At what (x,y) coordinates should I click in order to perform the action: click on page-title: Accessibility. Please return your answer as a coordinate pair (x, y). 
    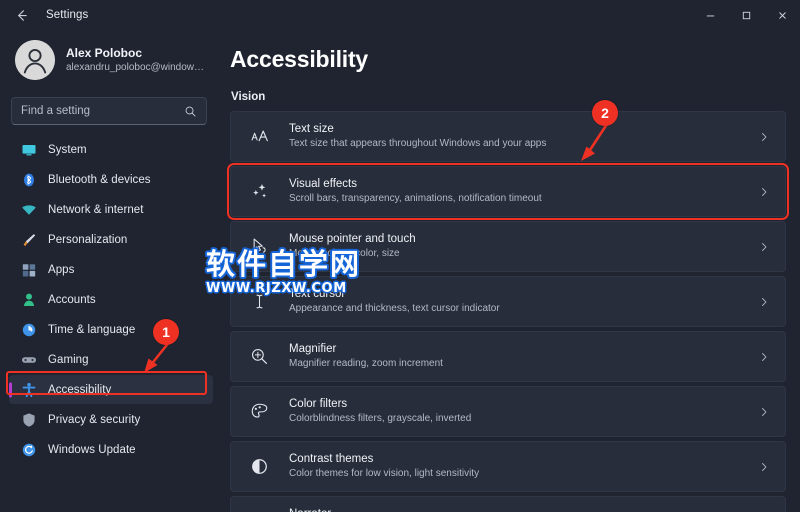
    Looking at the image, I should click on (299, 59).